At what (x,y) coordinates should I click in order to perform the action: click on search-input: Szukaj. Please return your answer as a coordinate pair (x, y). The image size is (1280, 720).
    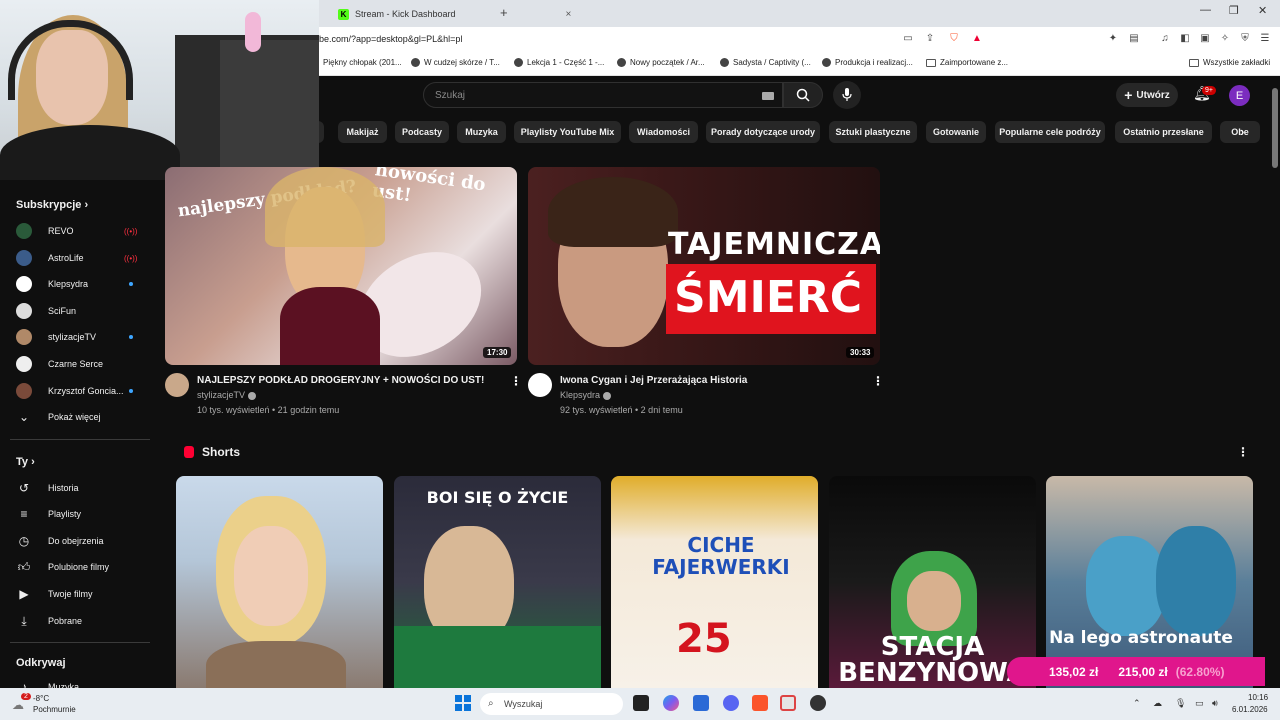
    Looking at the image, I should click on (603, 95).